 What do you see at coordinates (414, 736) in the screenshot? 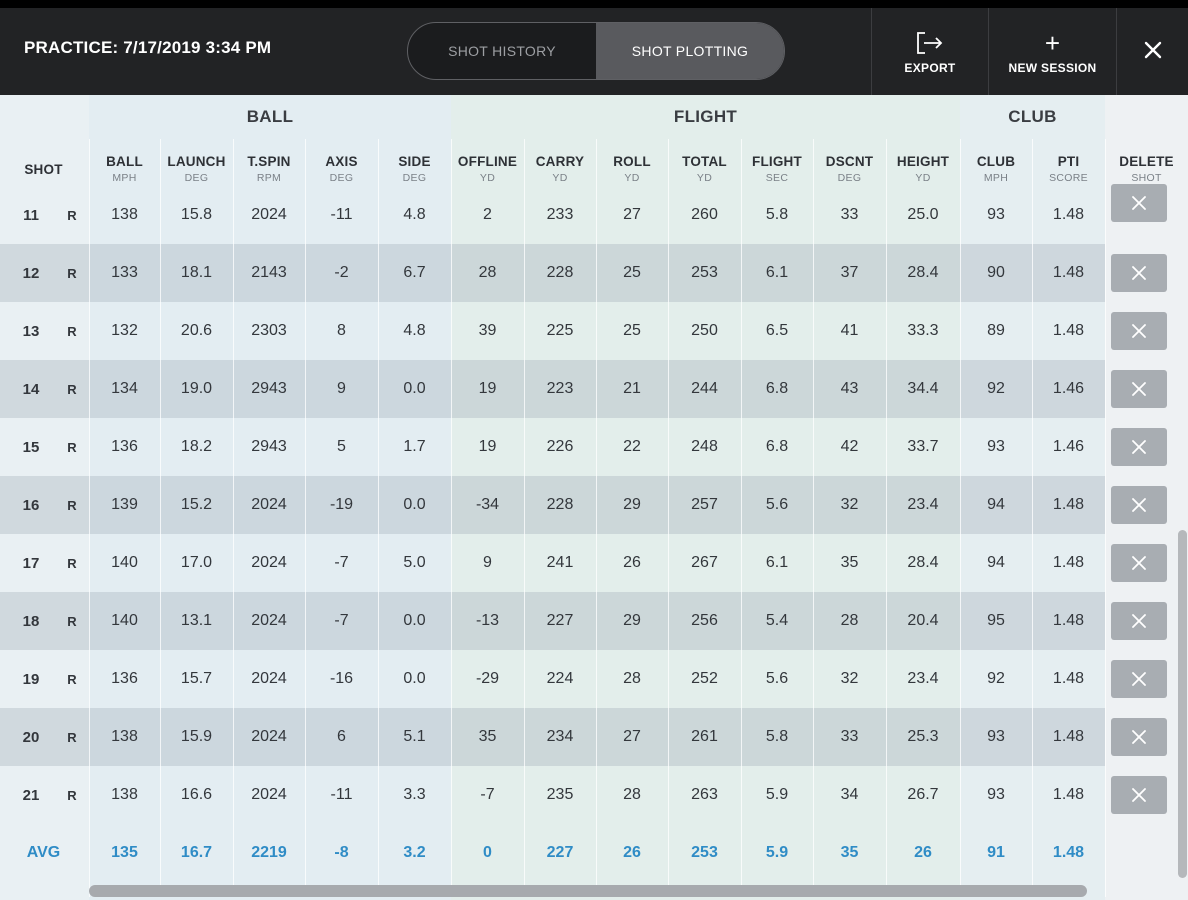
I see `table-cell: 5.1` at bounding box center [414, 736].